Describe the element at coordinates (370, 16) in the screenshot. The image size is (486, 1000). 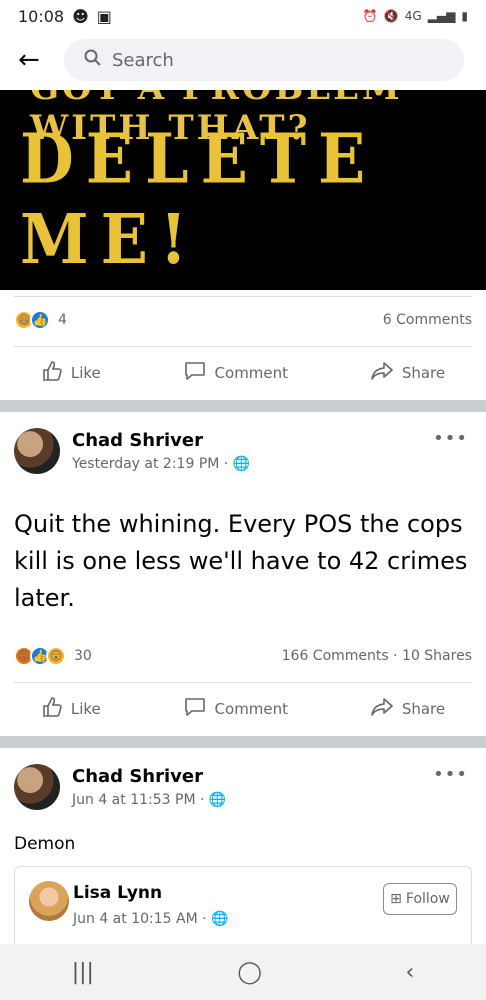
I see `alarm-icon: ⏰` at that location.